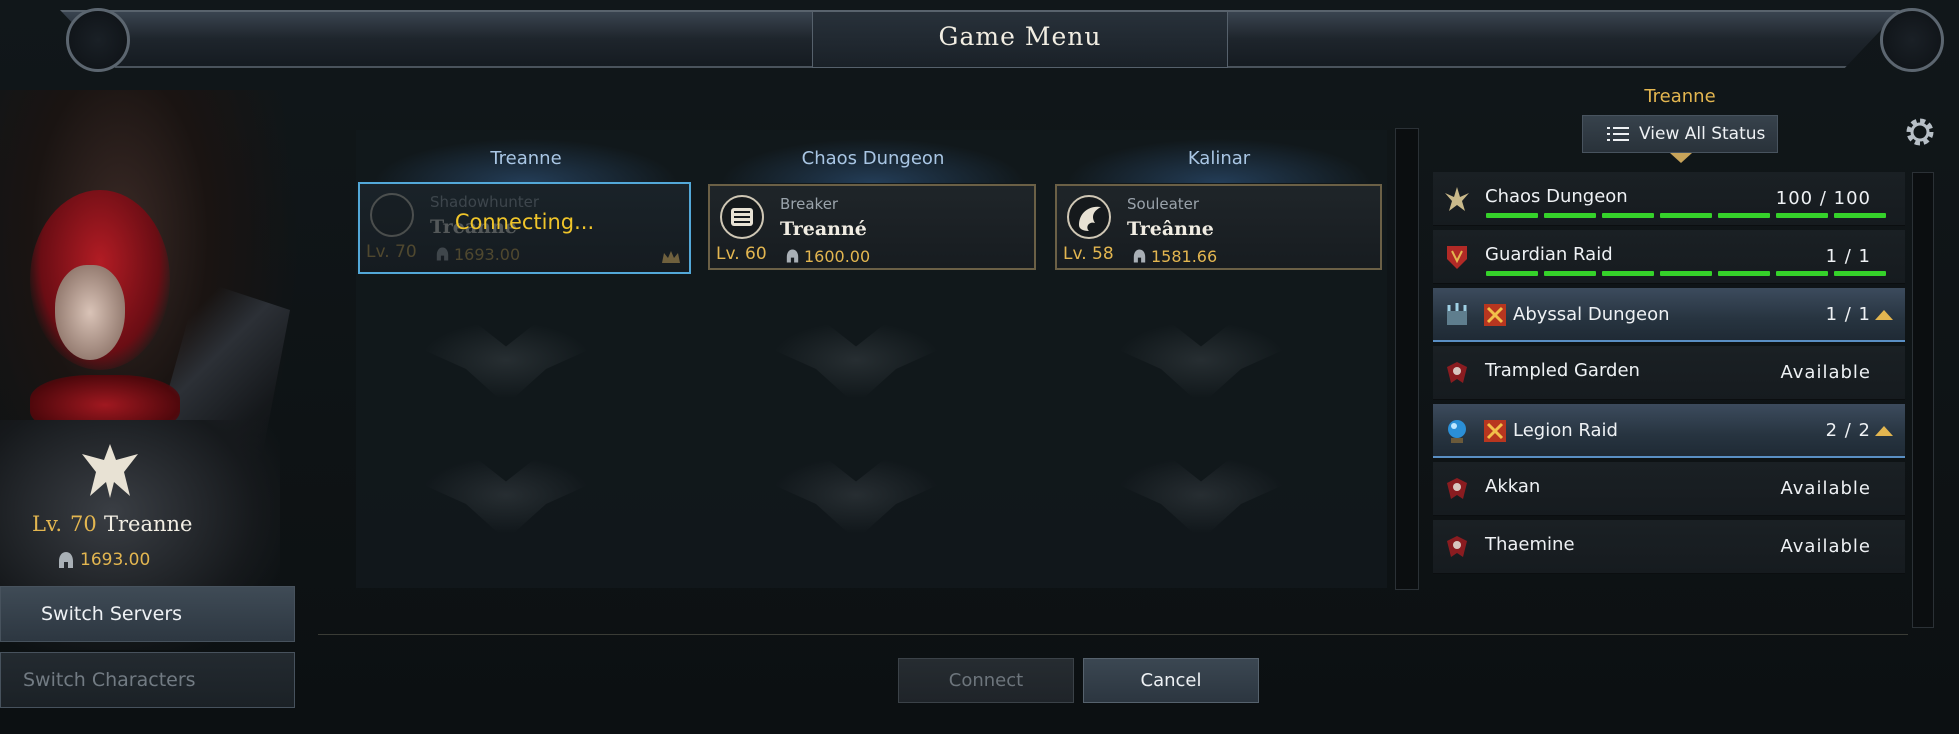 The width and height of the screenshot is (1959, 734). I want to click on list-icon, so click(1618, 134).